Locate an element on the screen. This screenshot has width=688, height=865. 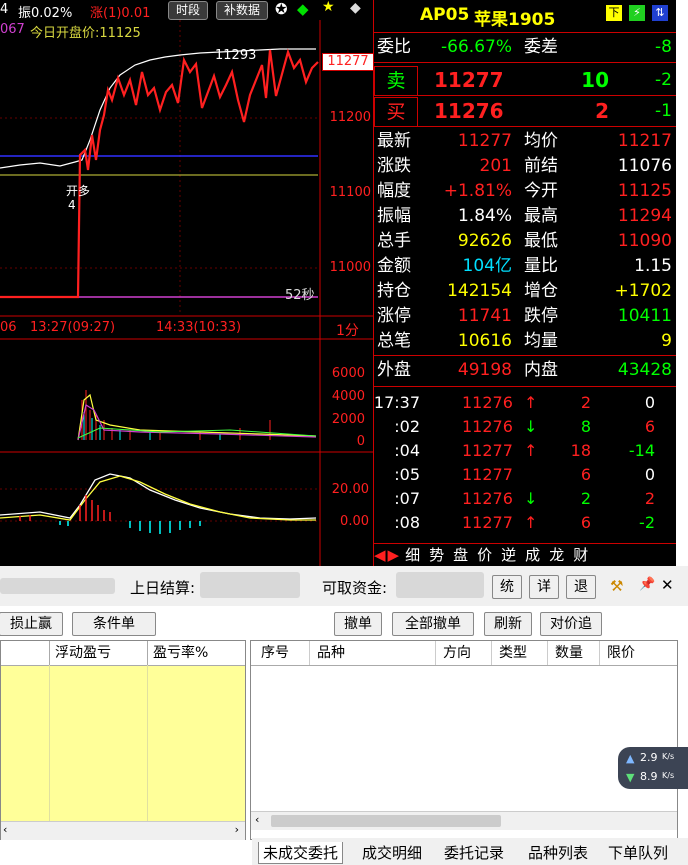
tick-row: :07 11276 ↓ 2 2 is located at coordinates (525, 499).